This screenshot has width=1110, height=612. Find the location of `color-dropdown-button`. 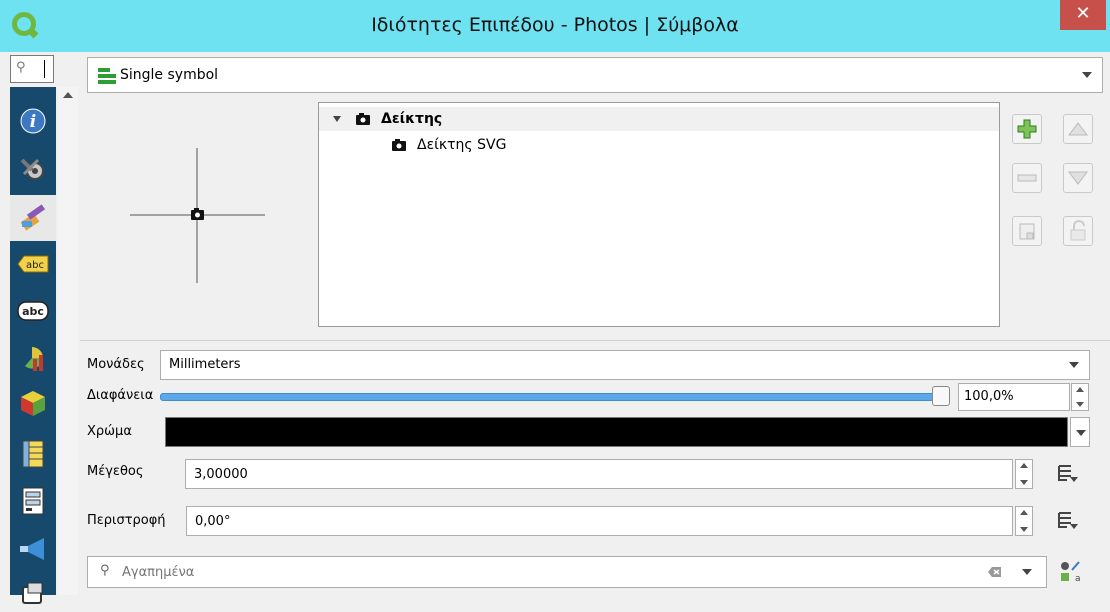

color-dropdown-button is located at coordinates (1080, 432).